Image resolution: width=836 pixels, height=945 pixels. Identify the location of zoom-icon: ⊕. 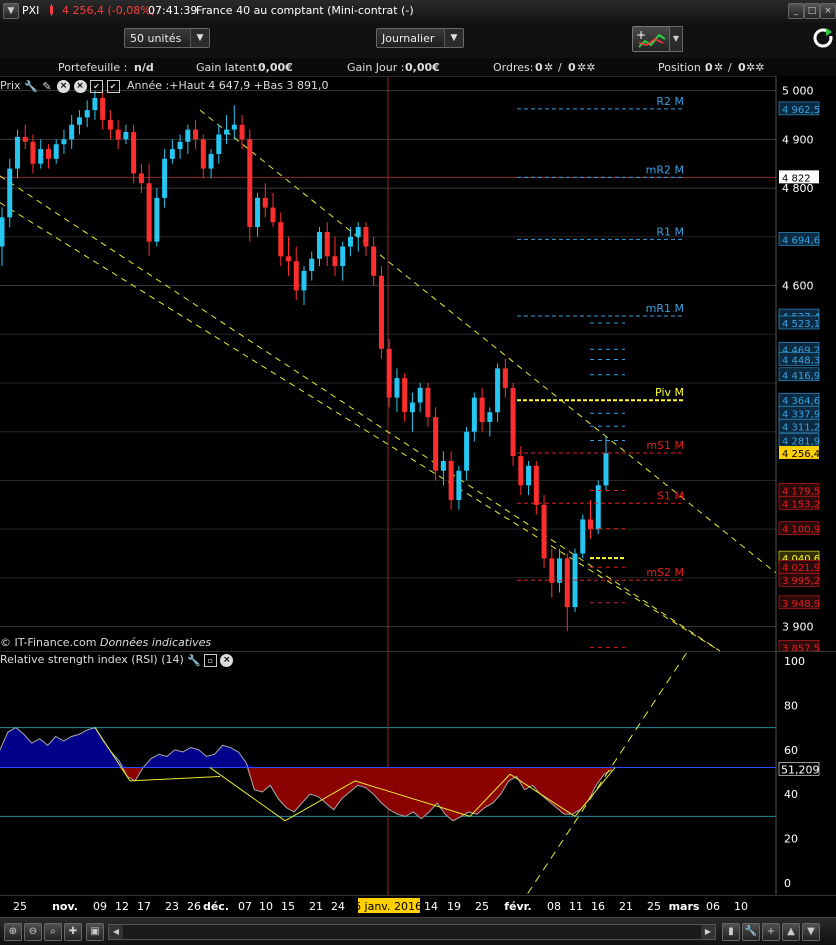
(13, 932).